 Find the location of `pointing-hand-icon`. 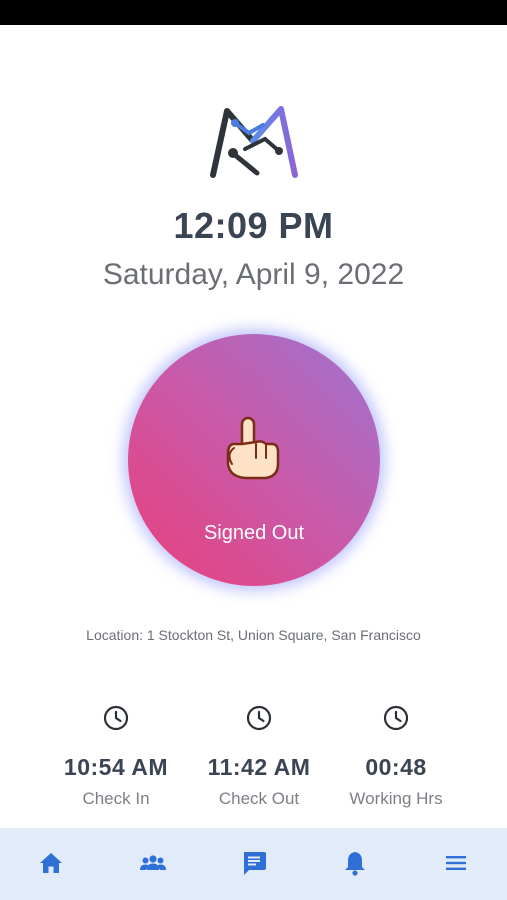

pointing-hand-icon is located at coordinates (253, 448).